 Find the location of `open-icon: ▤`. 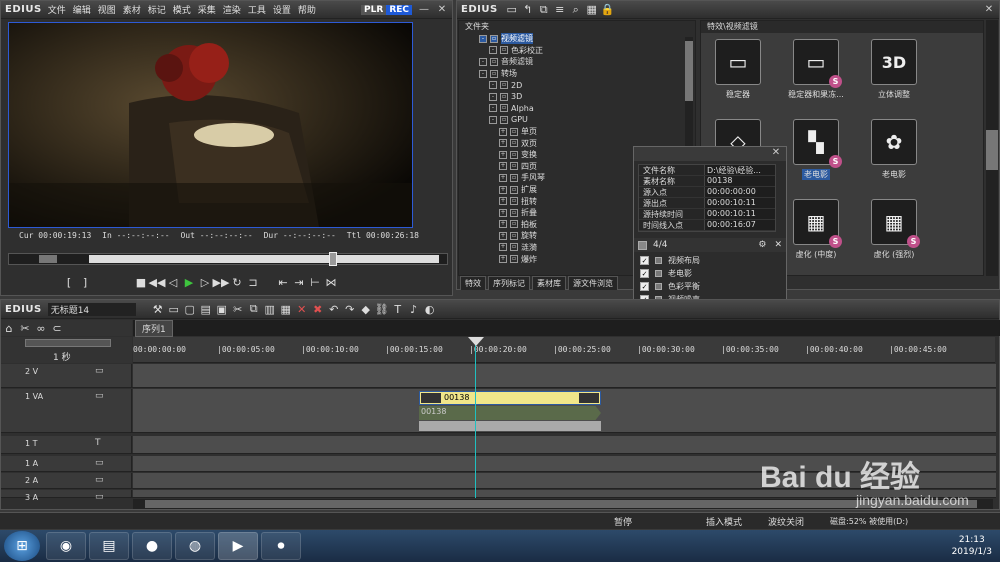

open-icon: ▤ is located at coordinates (206, 309).